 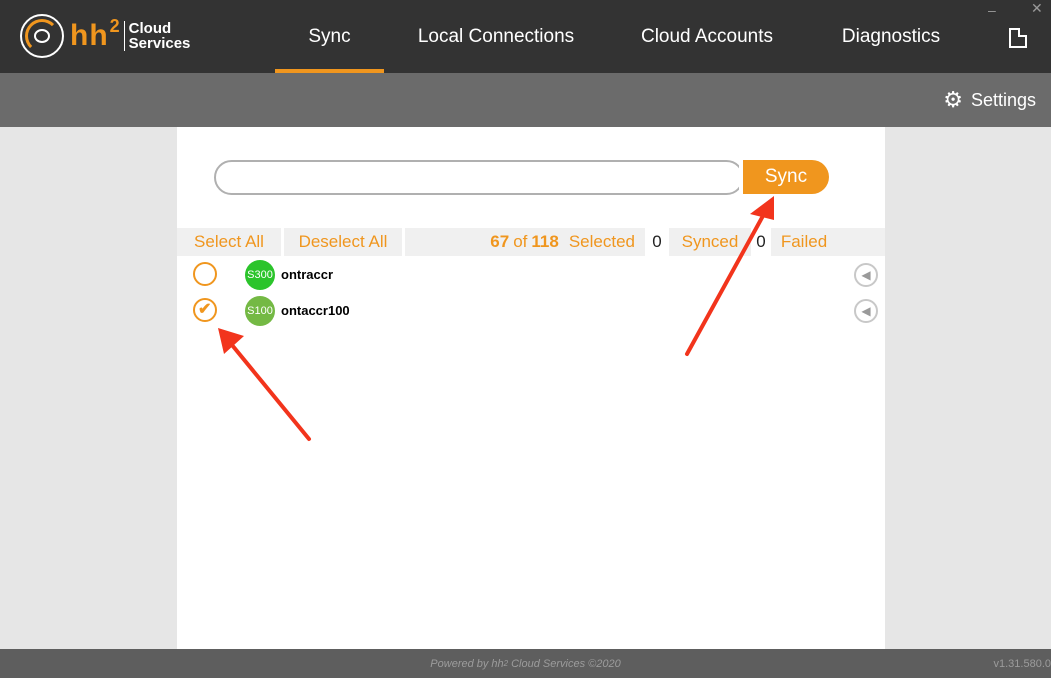 I want to click on tab-diagnostics-label: Diagnostics, so click(x=891, y=36).